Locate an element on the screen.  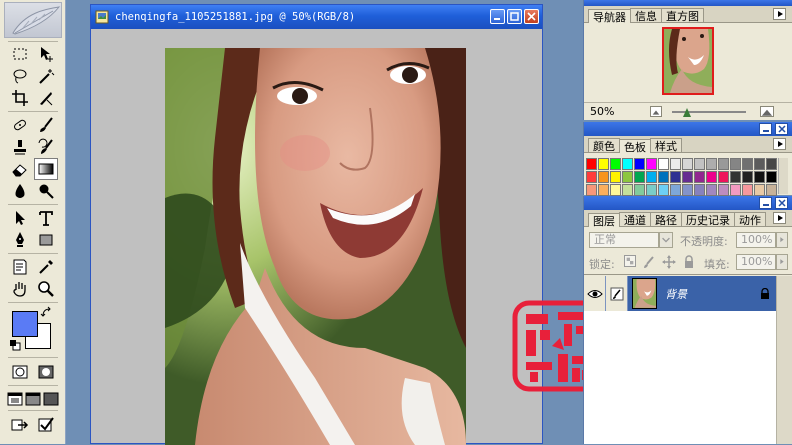
standard-mode-icon is located at coordinates (20, 372).